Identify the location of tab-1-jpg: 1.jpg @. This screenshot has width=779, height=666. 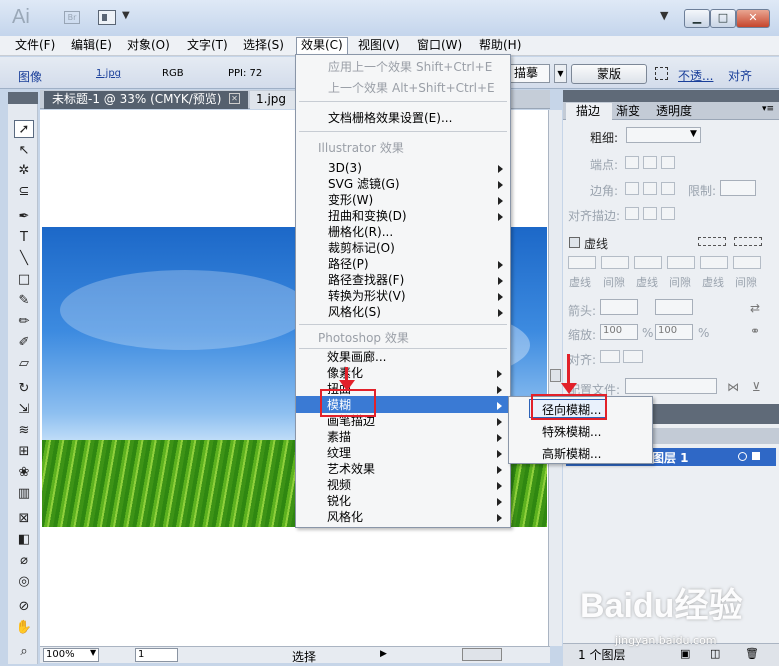
(274, 107).